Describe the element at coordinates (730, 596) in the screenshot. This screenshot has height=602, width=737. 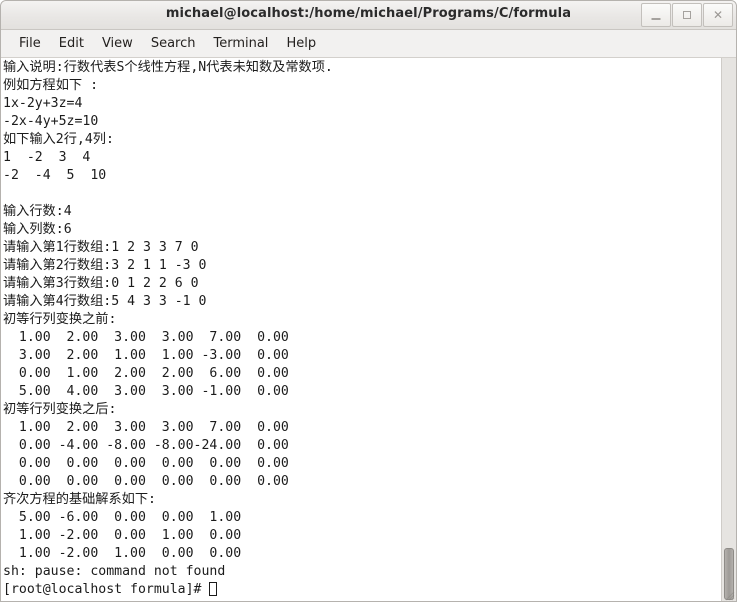
I see `resize-grip-icon` at that location.